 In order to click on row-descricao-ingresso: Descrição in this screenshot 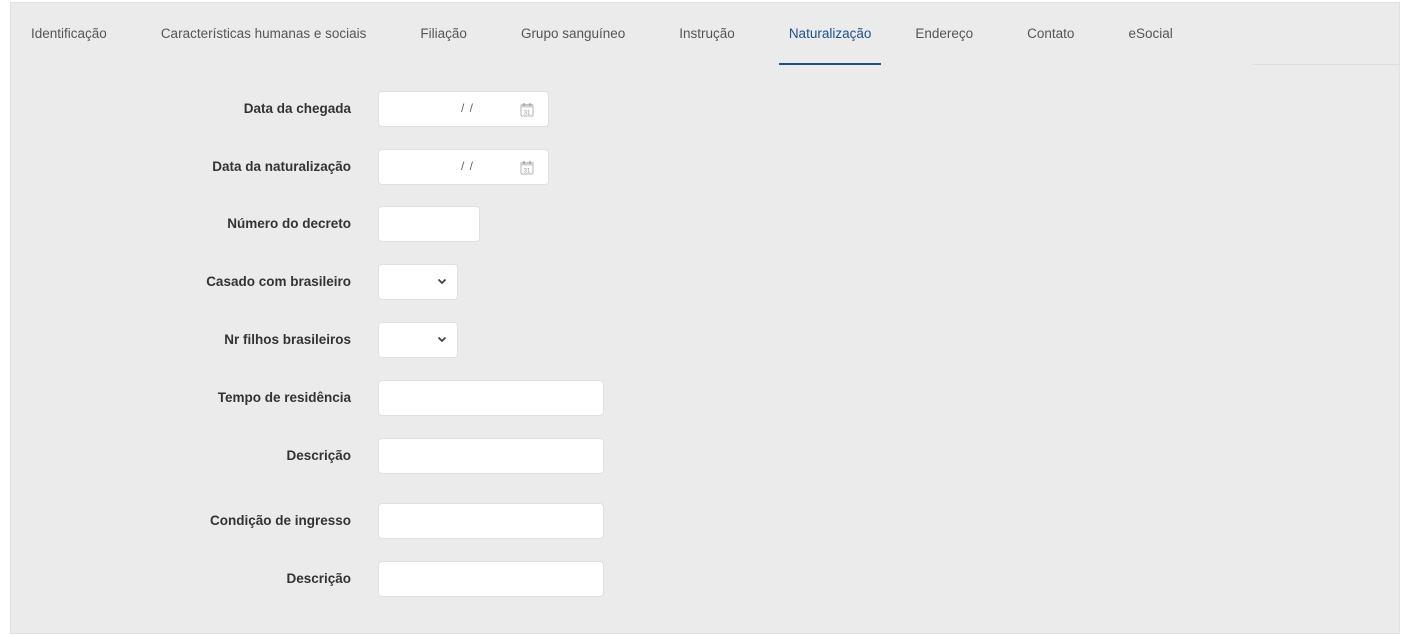, I will do `click(361, 580)`.